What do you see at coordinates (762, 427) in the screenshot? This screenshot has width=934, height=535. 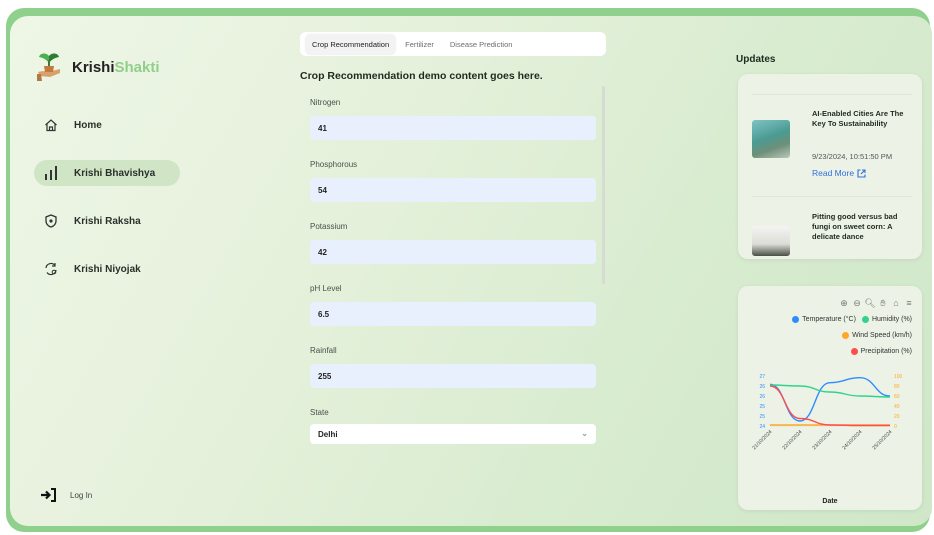 I see `y-axis-left-tick-label: 24` at bounding box center [762, 427].